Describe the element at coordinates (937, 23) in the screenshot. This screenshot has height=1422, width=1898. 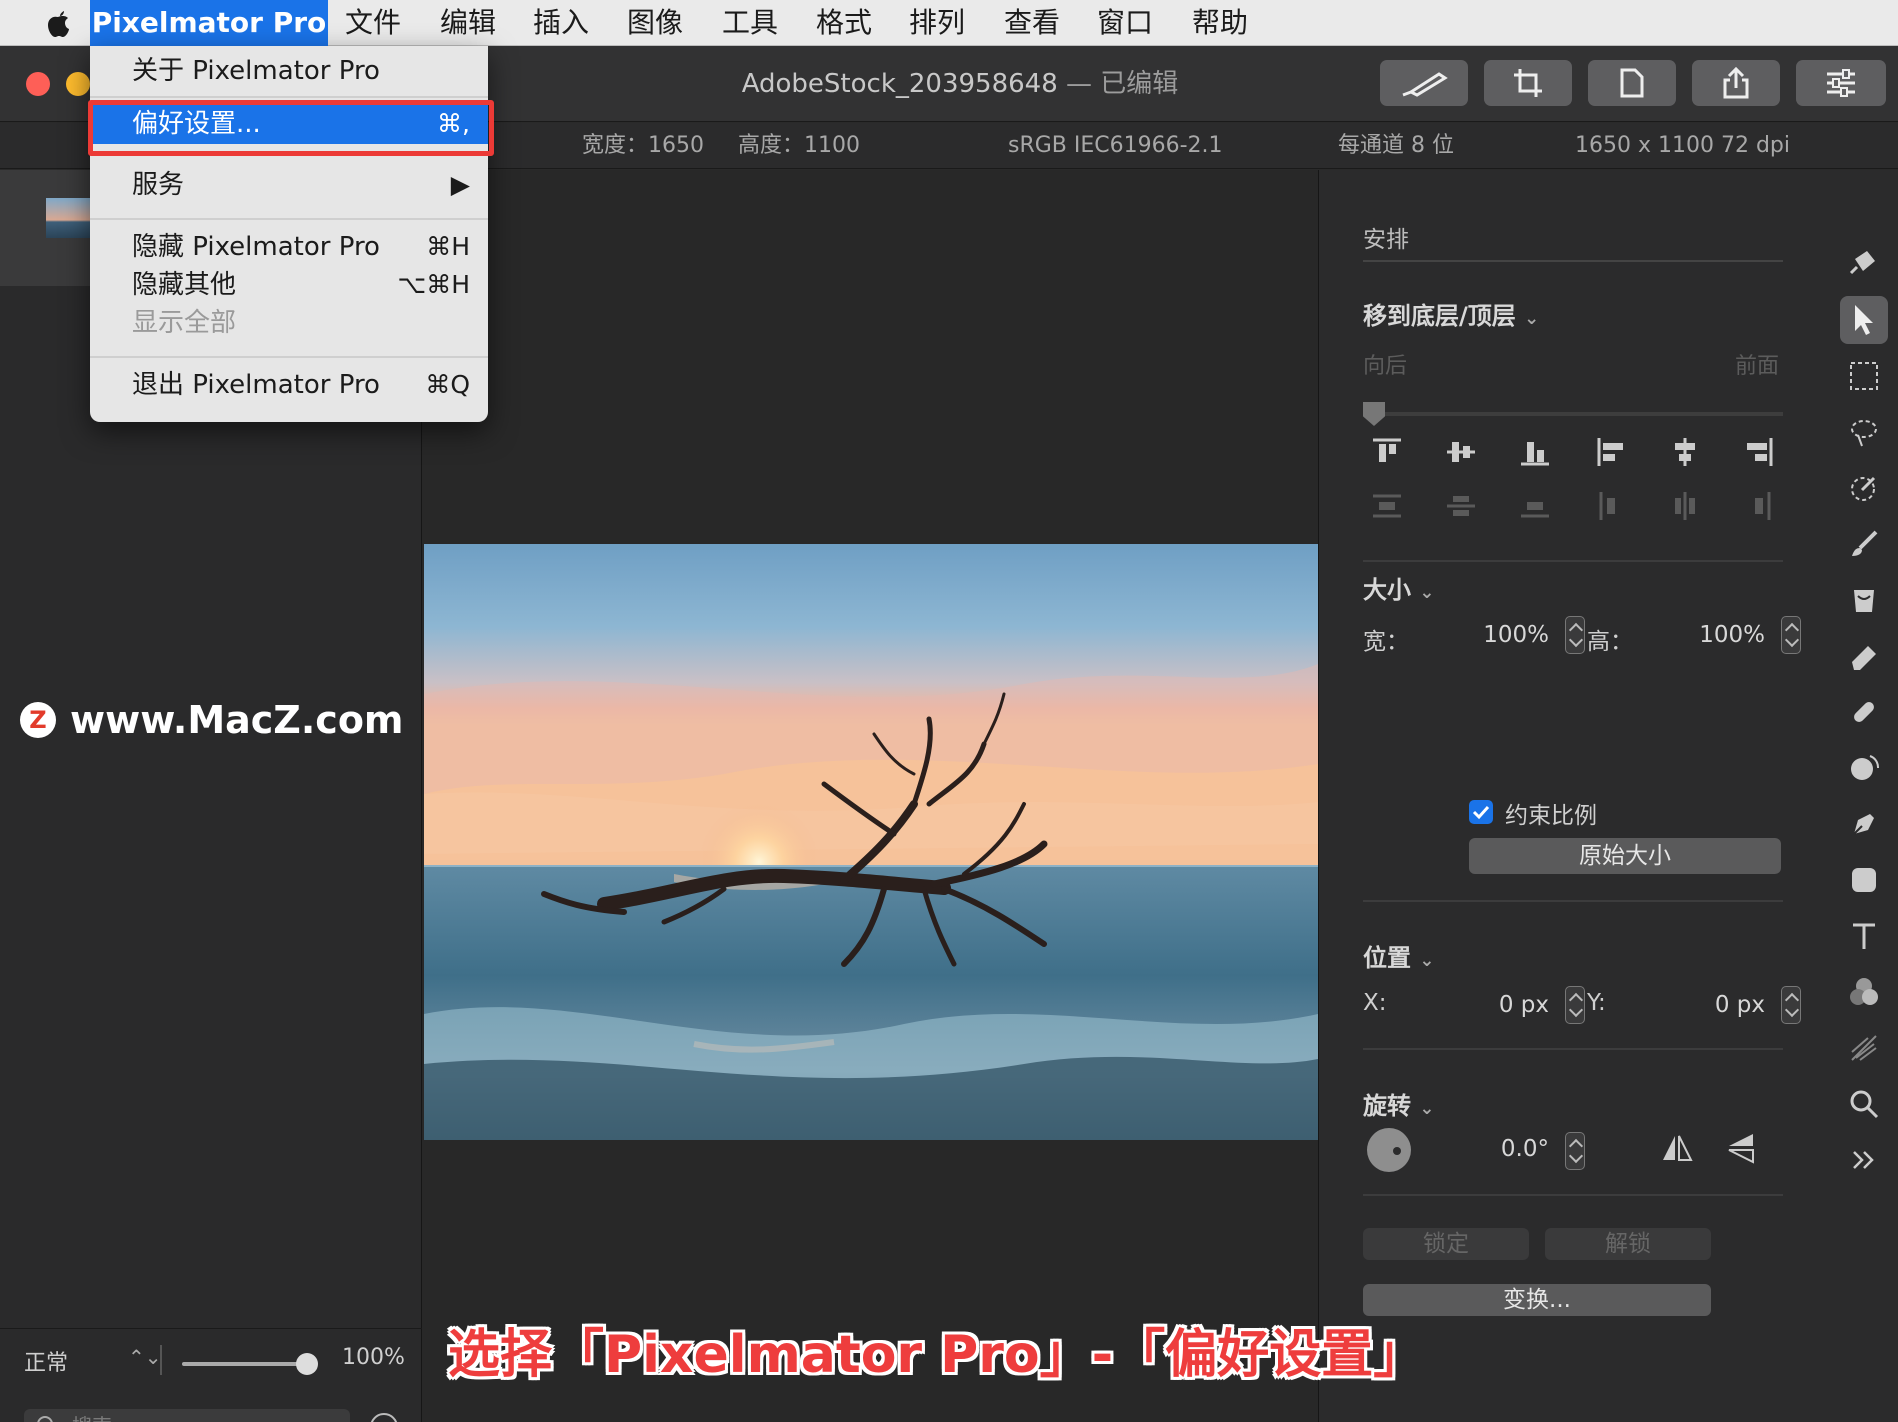
I see `menu-arrange: 排列` at that location.